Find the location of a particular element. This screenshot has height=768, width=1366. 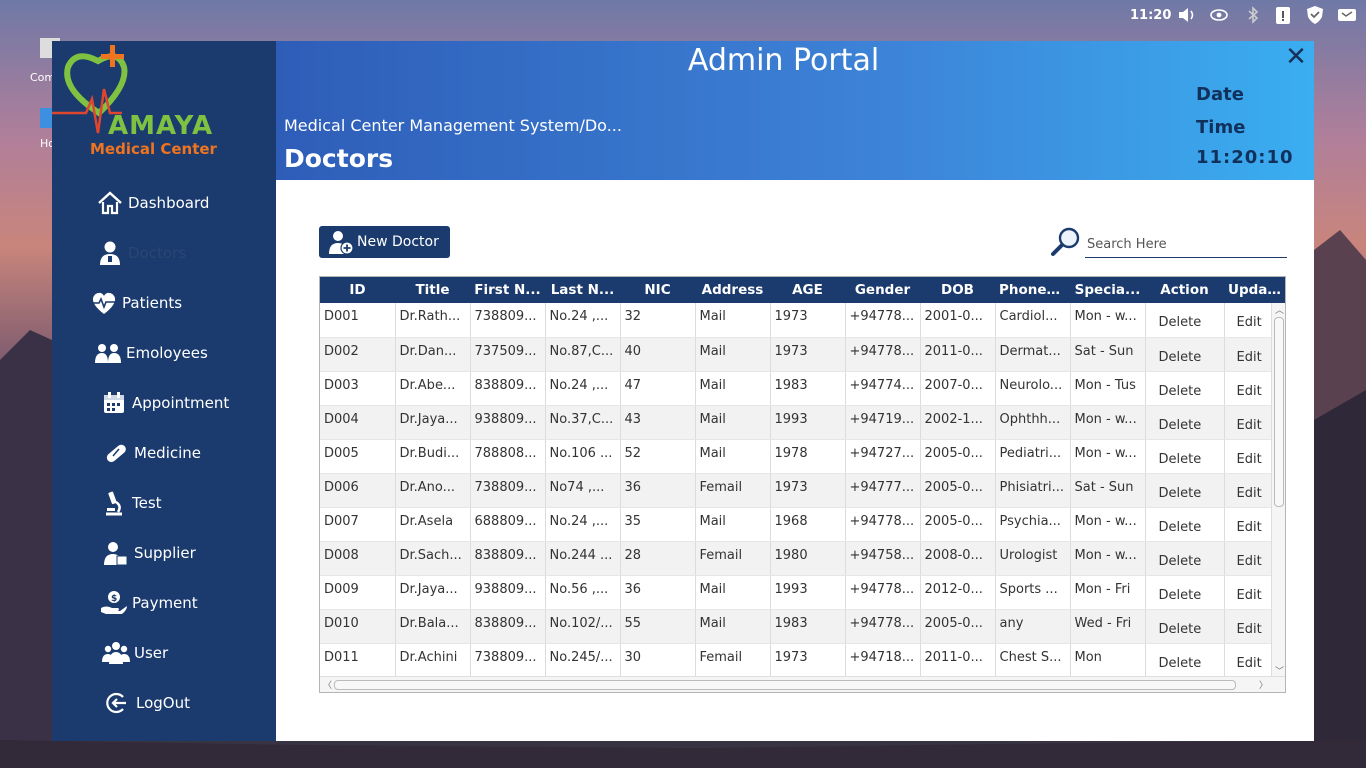

time-label: Time is located at coordinates (1221, 127).